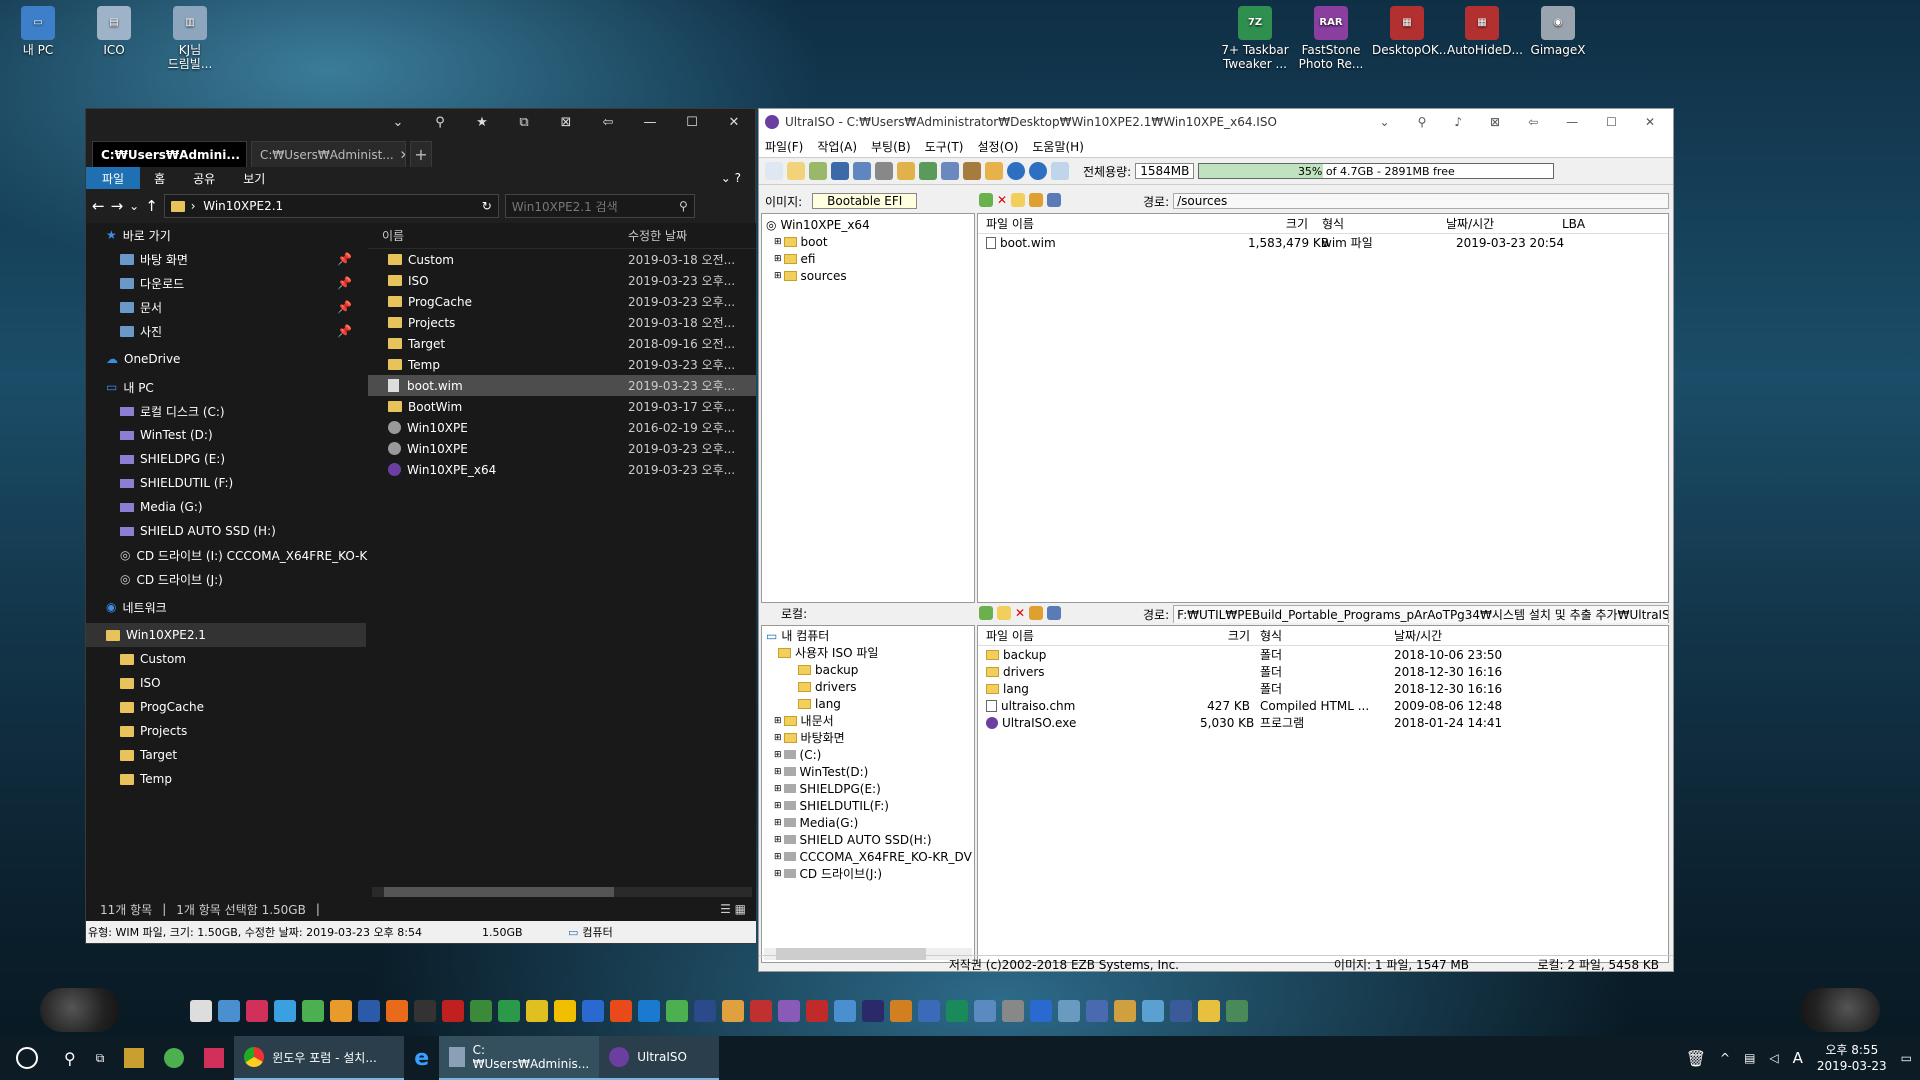 The image size is (1920, 1080). Describe the element at coordinates (498, 235) in the screenshot. I see `column-name: 이름` at that location.